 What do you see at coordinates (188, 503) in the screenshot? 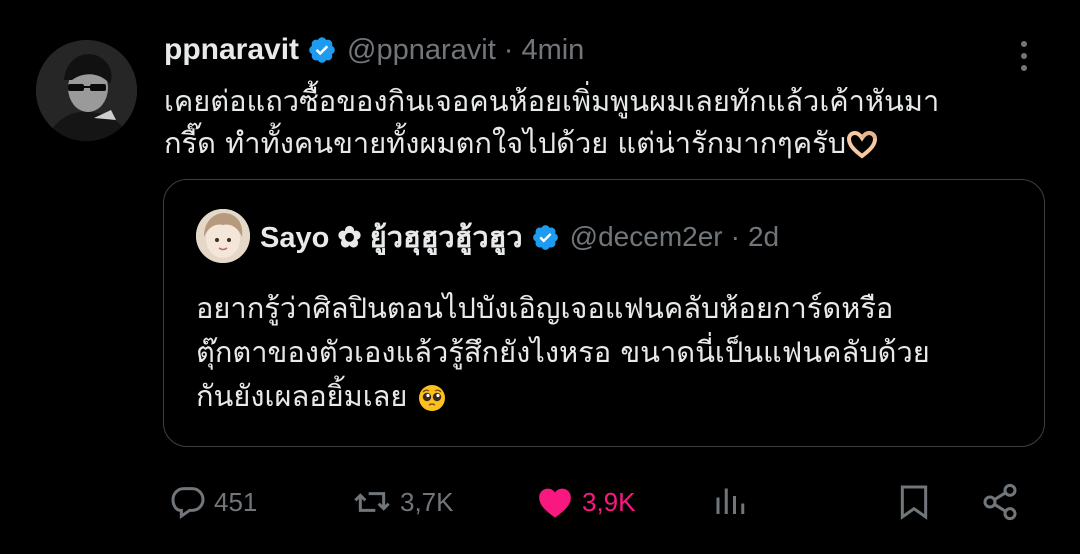
I see `reply-icon` at bounding box center [188, 503].